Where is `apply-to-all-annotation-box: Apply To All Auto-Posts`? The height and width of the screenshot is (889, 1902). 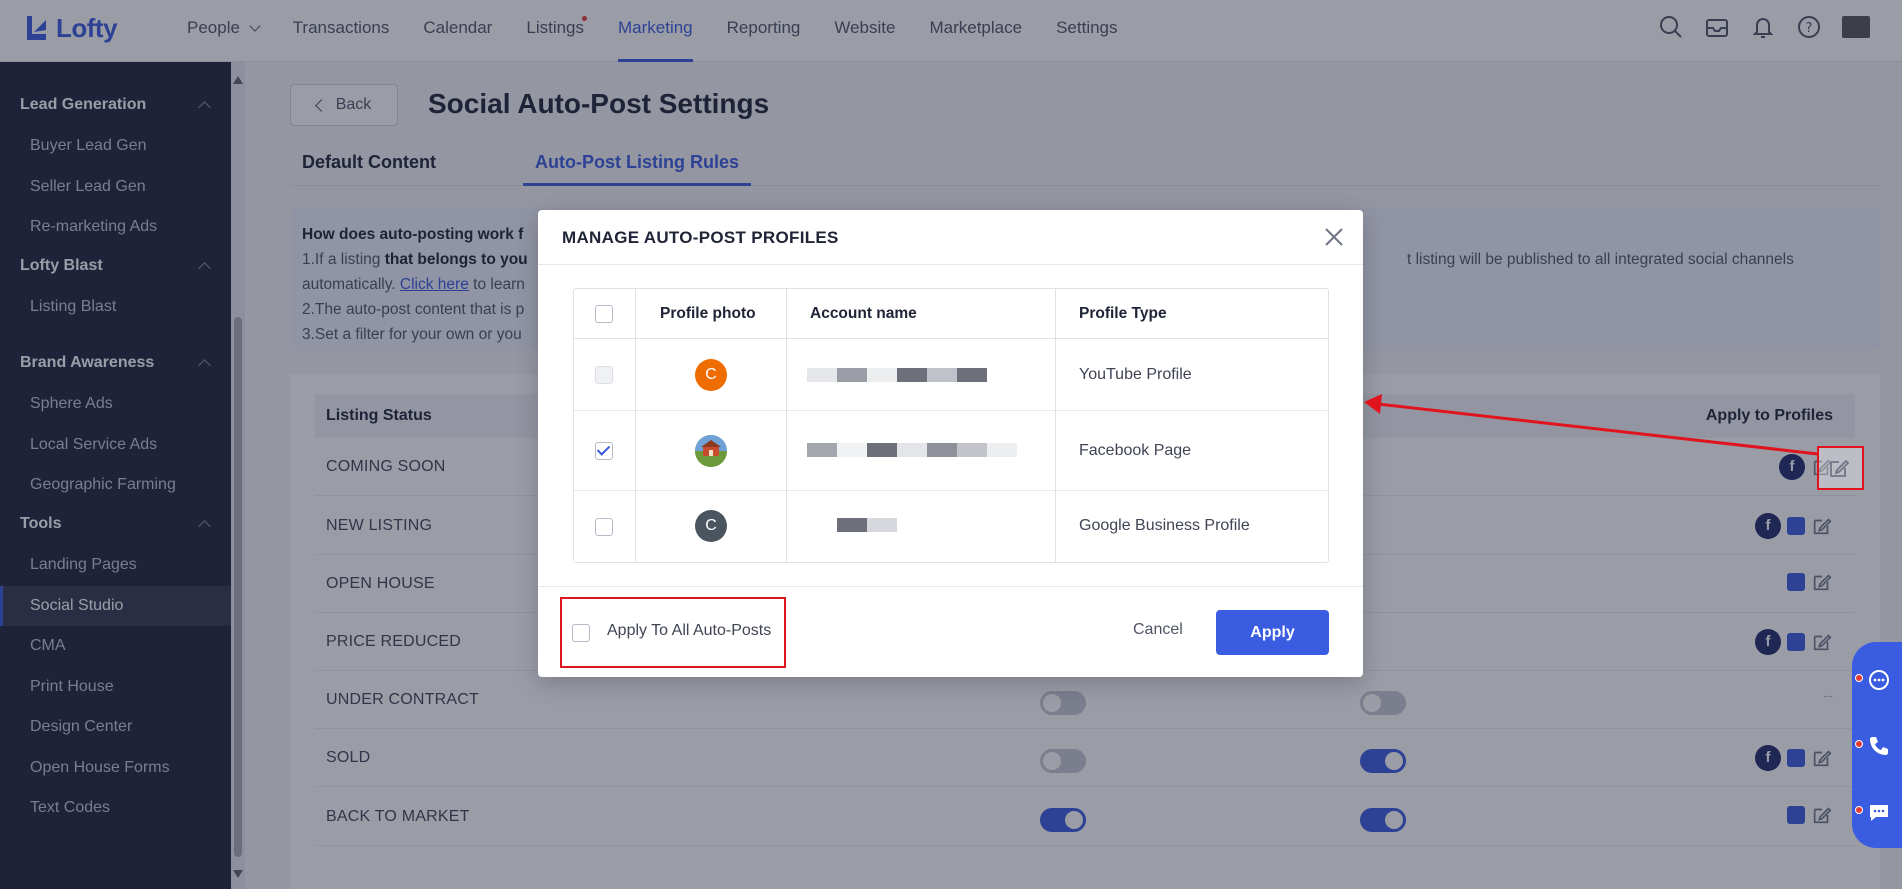
apply-to-all-annotation-box: Apply To All Auto-Posts is located at coordinates (673, 632).